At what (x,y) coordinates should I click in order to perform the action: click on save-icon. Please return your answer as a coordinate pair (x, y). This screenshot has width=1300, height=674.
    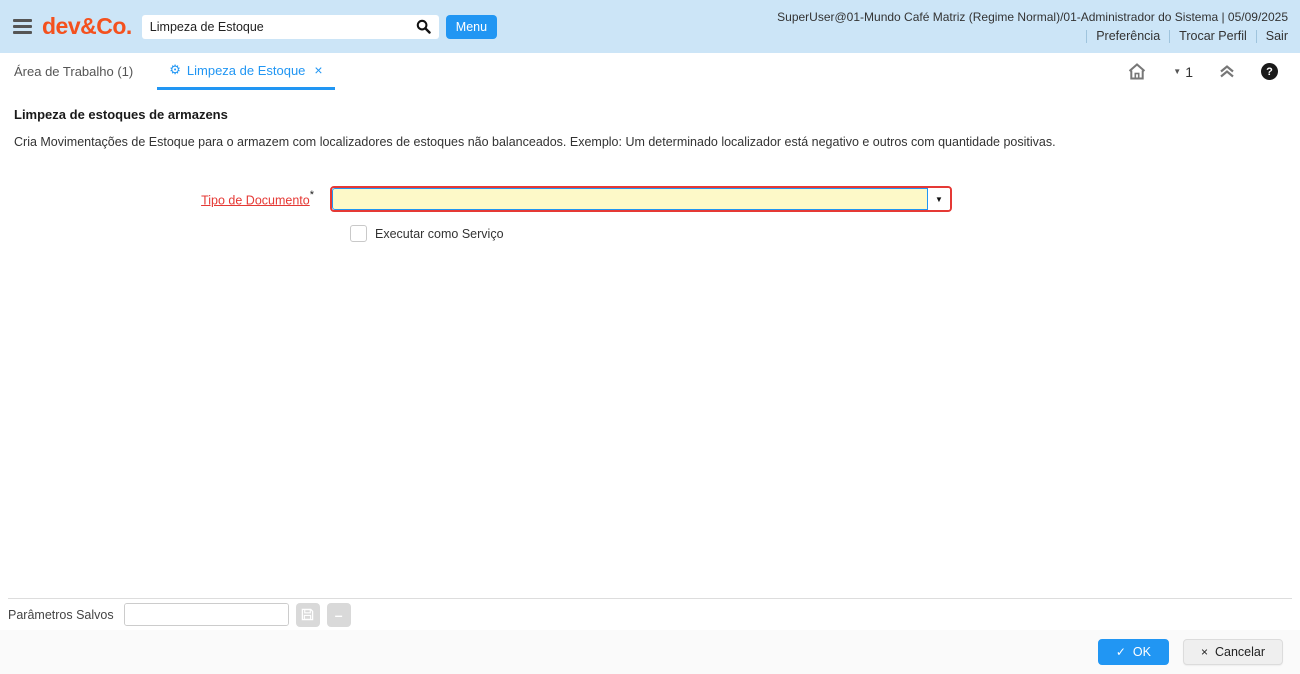
    Looking at the image, I should click on (307, 614).